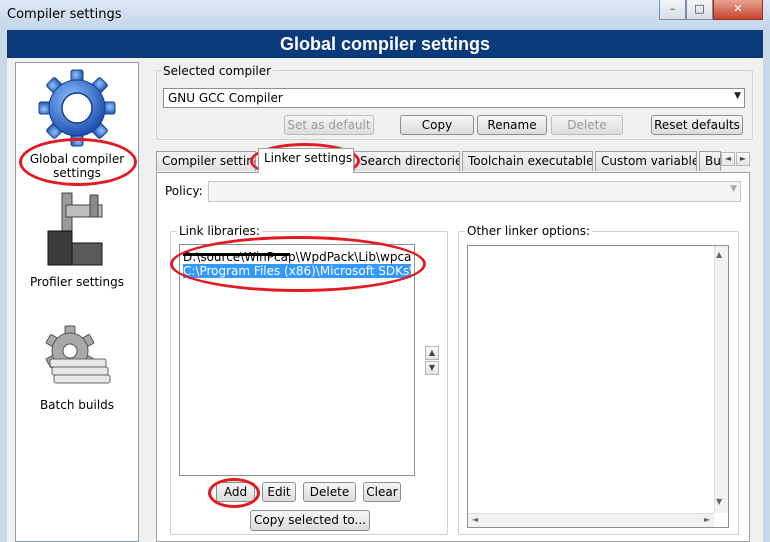 The image size is (770, 542). I want to click on page-banner: Global compiler settings, so click(385, 44).